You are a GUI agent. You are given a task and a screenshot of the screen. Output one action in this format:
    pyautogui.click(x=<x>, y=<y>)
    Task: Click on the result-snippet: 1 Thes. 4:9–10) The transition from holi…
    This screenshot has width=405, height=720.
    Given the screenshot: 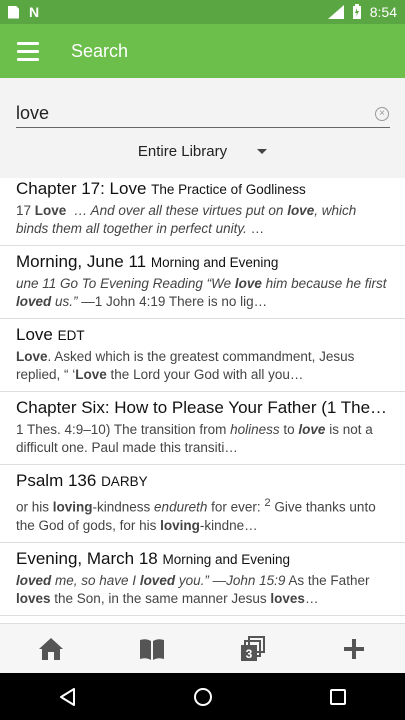 What is the action you would take?
    pyautogui.click(x=194, y=438)
    